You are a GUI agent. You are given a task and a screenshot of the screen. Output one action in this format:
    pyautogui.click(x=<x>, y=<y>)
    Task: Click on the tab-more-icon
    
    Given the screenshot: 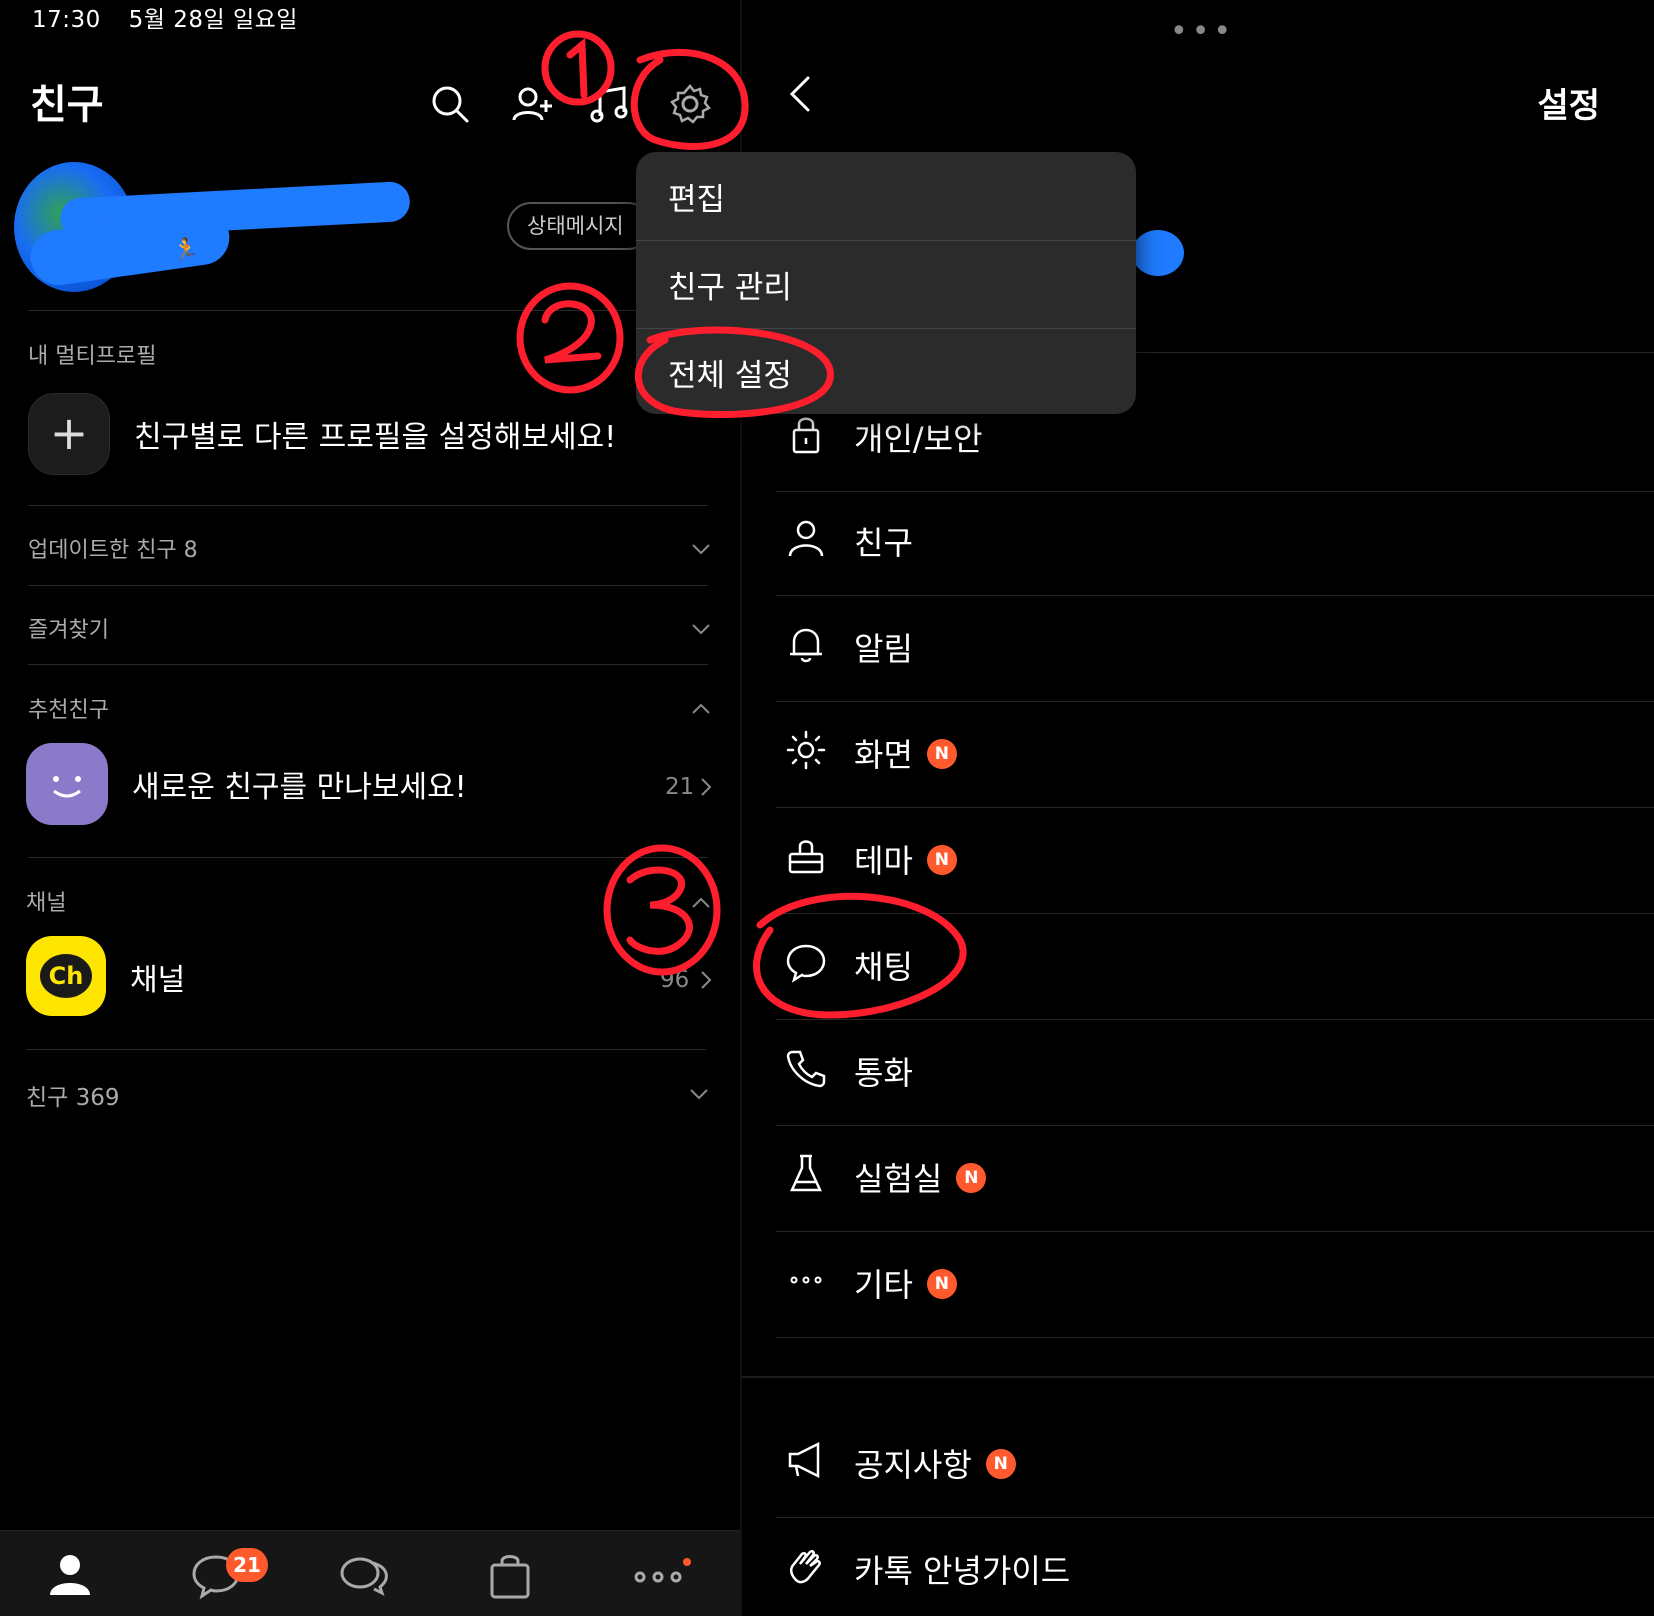 What is the action you would take?
    pyautogui.click(x=658, y=1575)
    